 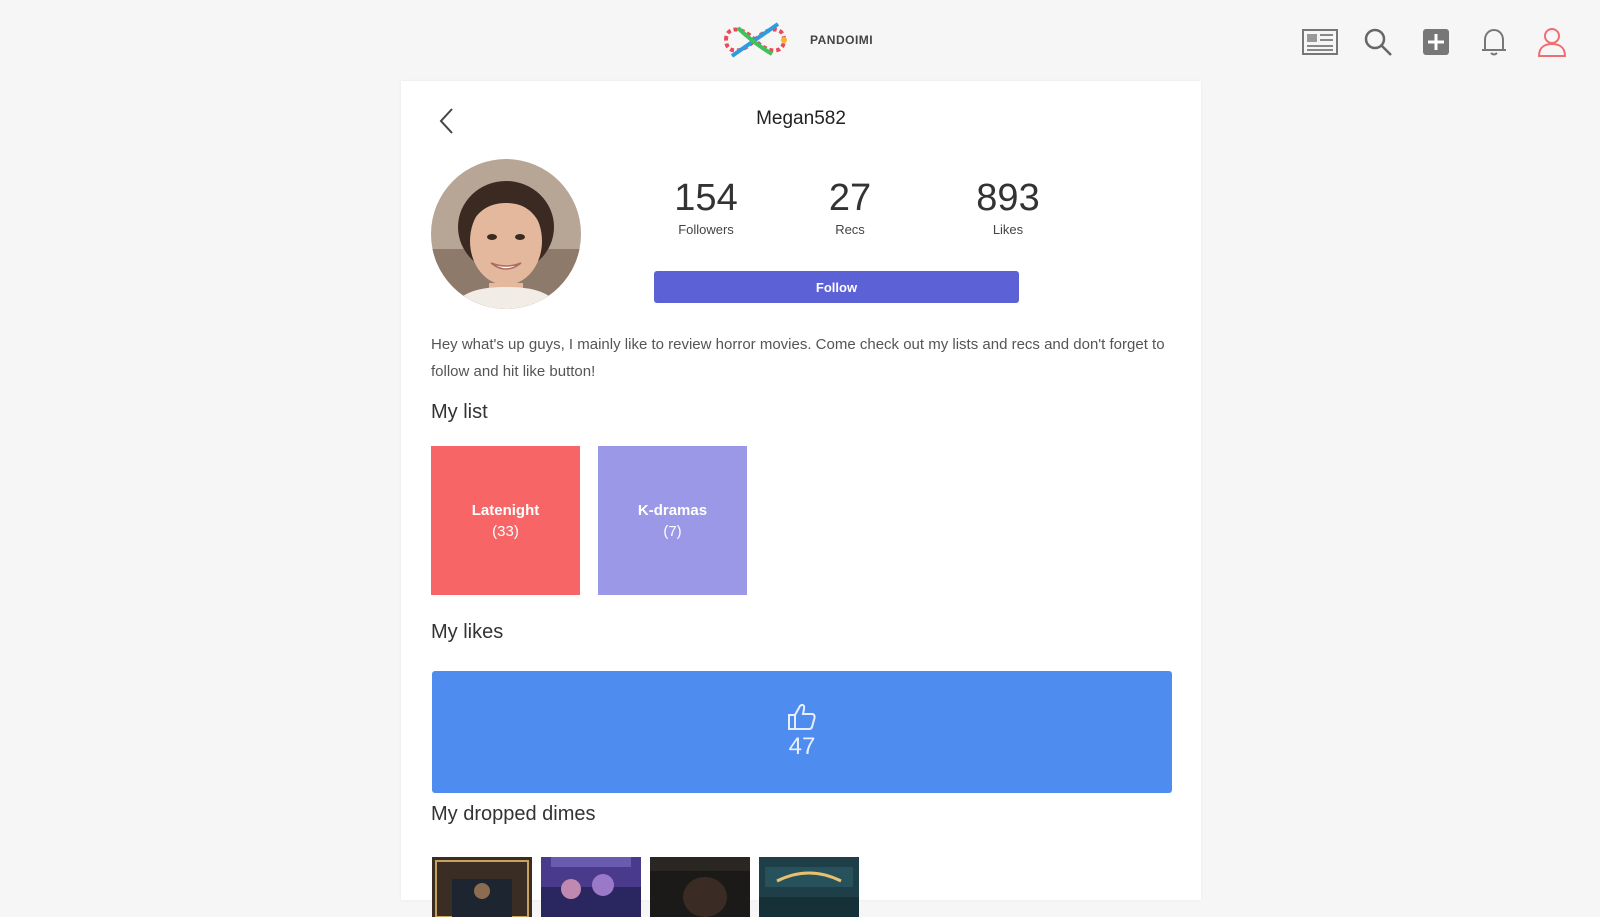 What do you see at coordinates (506, 234) in the screenshot?
I see `avatar` at bounding box center [506, 234].